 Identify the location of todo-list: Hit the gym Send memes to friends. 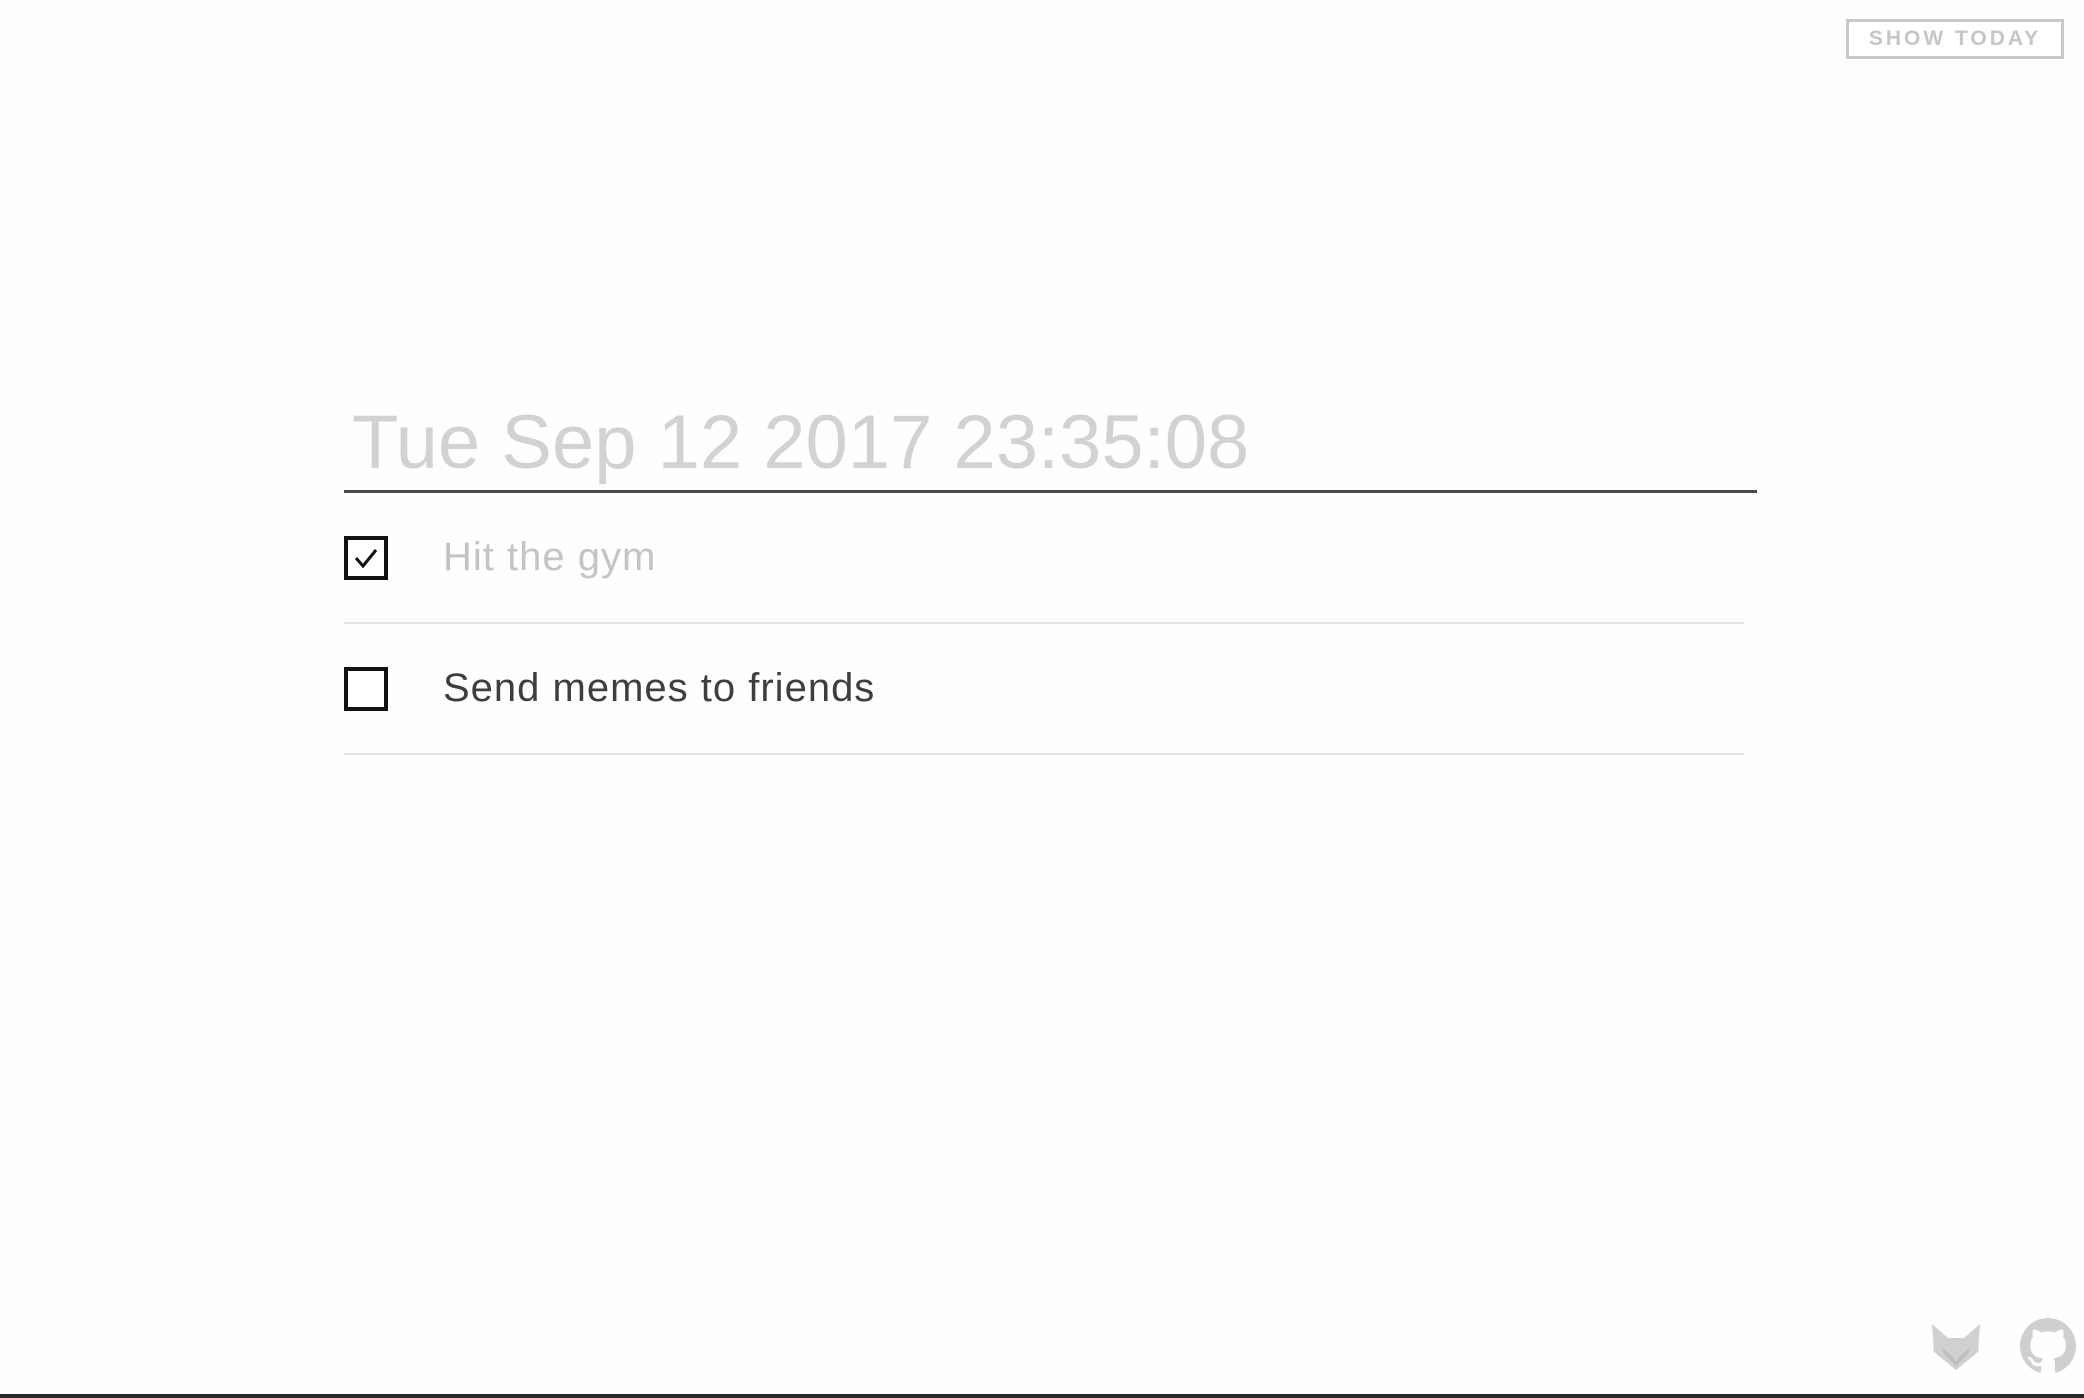
(1044, 624).